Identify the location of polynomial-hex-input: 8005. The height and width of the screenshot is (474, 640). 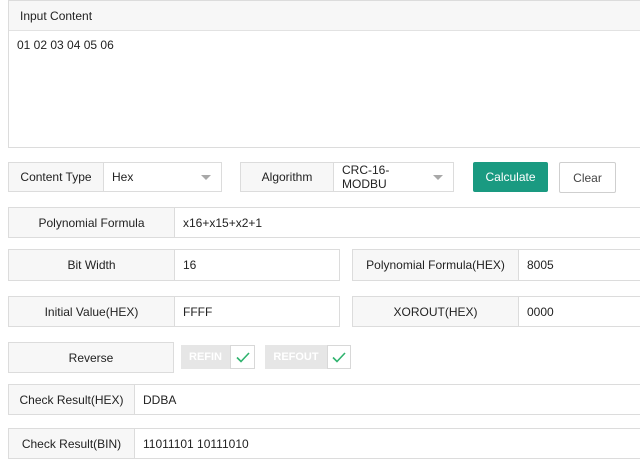
(579, 265).